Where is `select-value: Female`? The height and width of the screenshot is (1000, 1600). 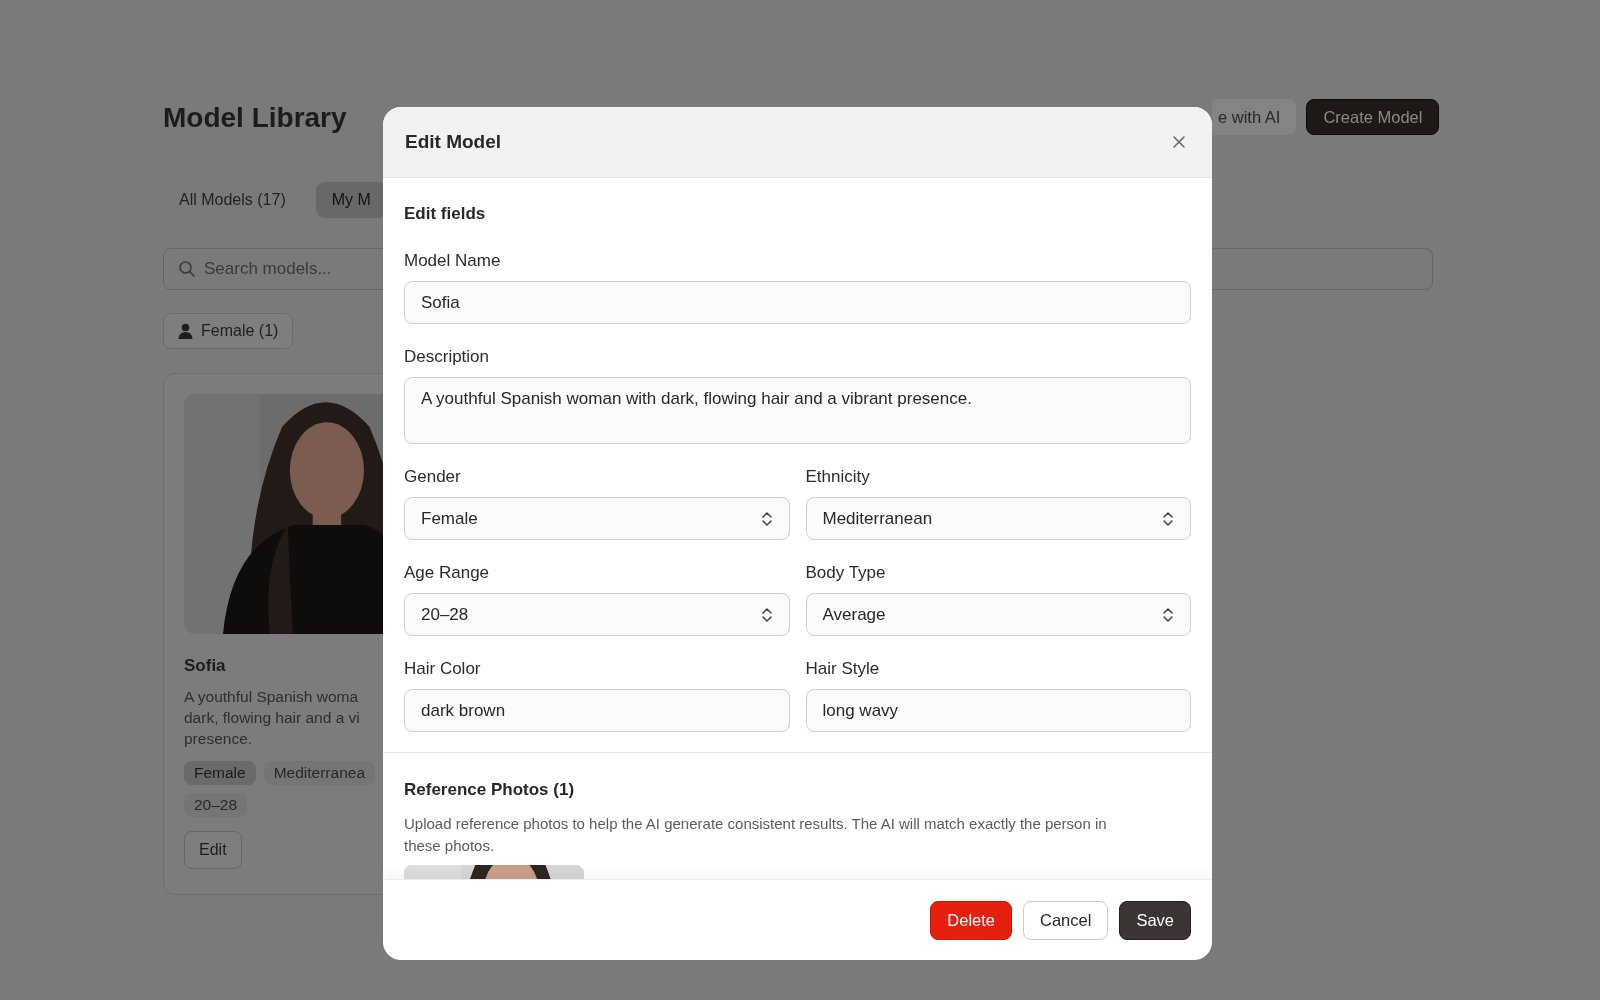 select-value: Female is located at coordinates (449, 518).